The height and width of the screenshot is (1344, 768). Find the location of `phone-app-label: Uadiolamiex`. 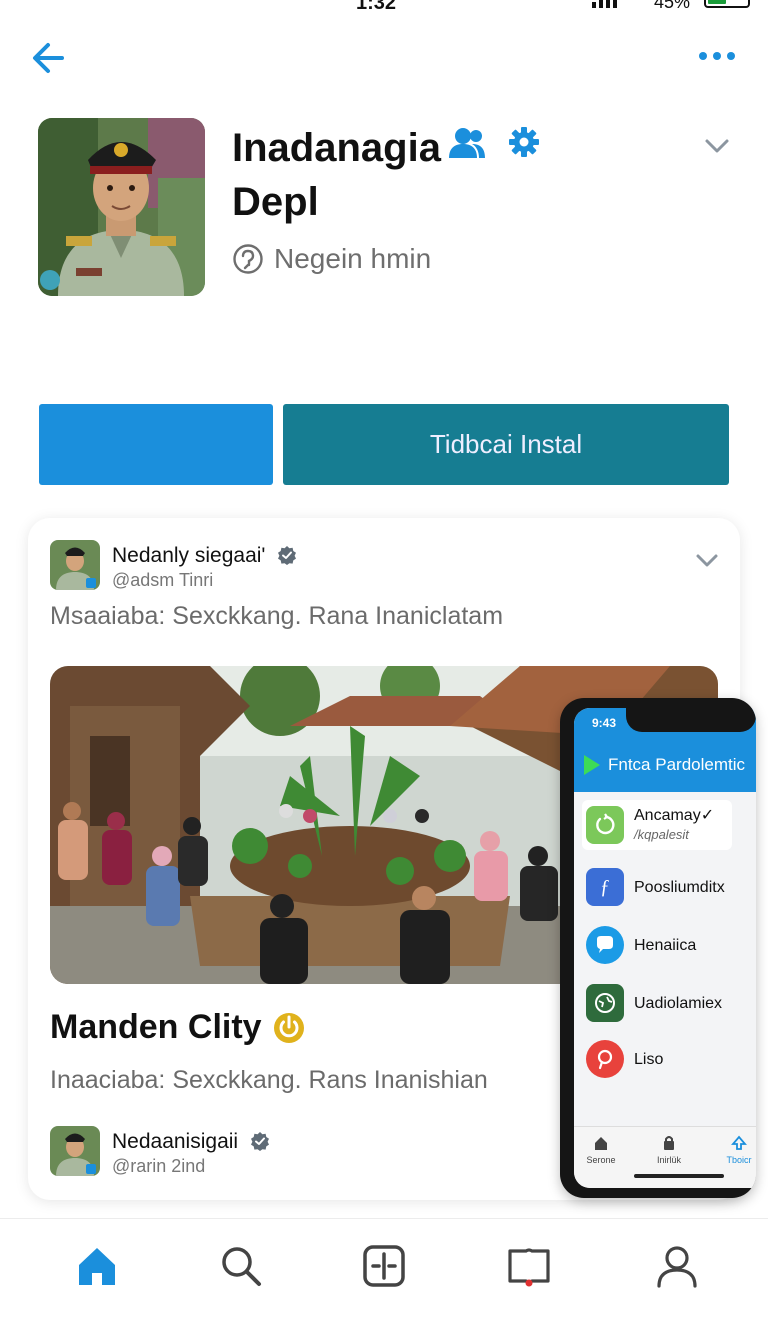

phone-app-label: Uadiolamiex is located at coordinates (678, 1003).